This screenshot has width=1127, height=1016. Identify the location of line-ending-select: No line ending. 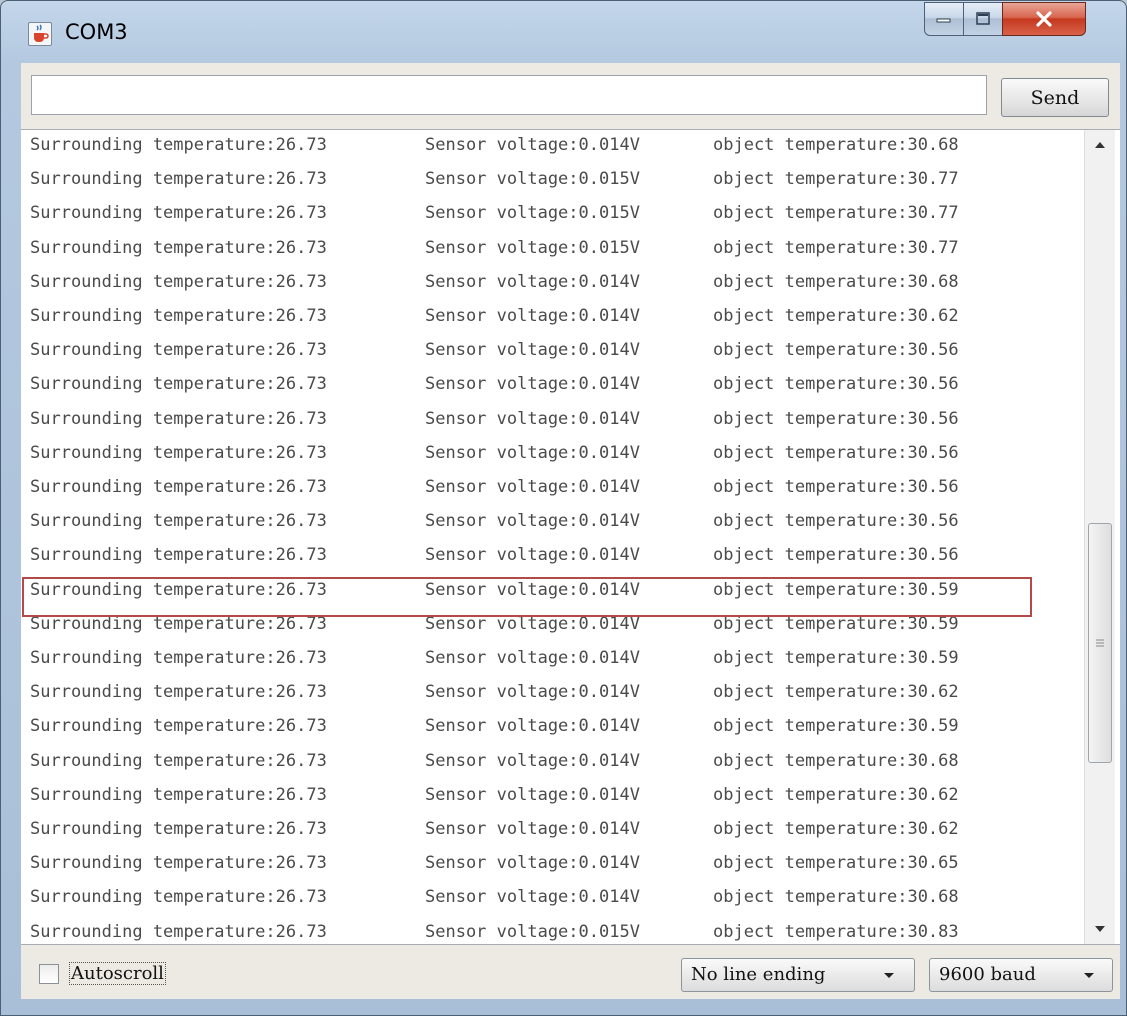
(798, 975).